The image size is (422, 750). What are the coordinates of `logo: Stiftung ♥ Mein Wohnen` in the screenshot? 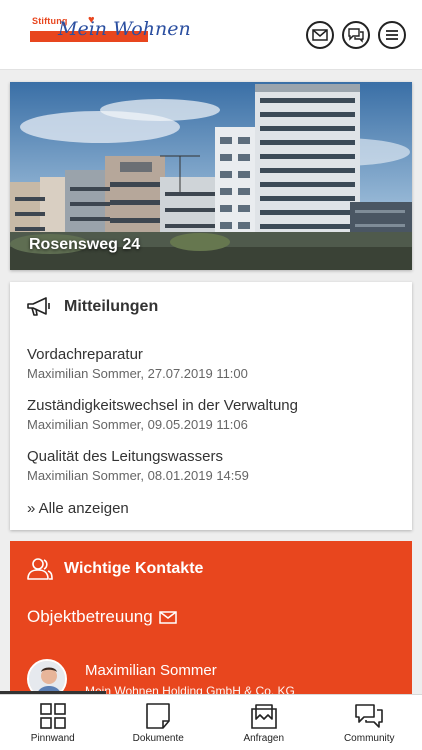 It's located at (109, 35).